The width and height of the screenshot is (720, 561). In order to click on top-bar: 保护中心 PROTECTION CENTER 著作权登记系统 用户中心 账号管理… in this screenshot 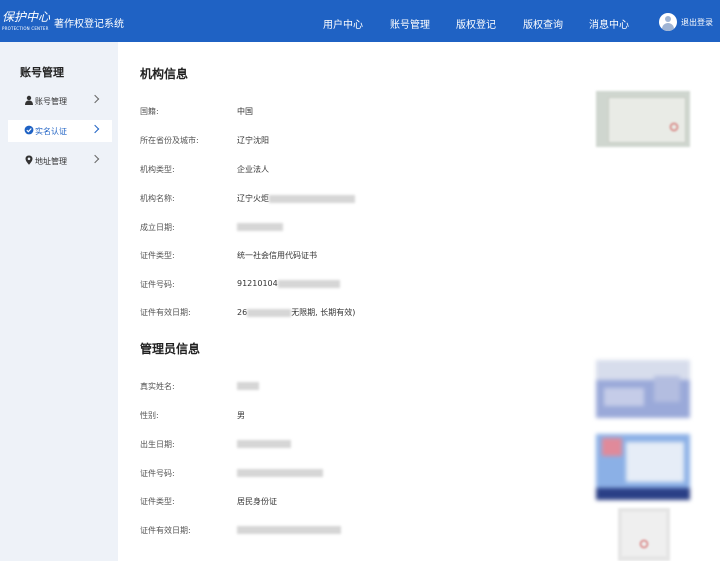, I will do `click(360, 21)`.